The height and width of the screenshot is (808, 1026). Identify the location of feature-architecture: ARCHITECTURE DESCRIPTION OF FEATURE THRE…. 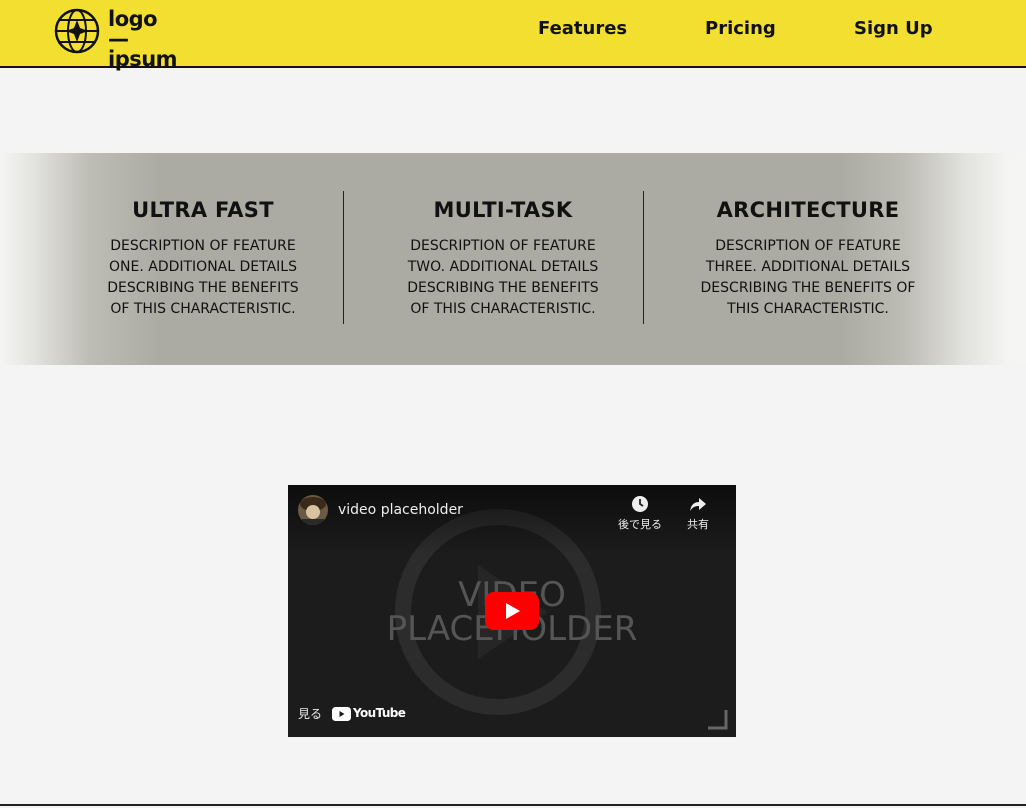
(808, 259).